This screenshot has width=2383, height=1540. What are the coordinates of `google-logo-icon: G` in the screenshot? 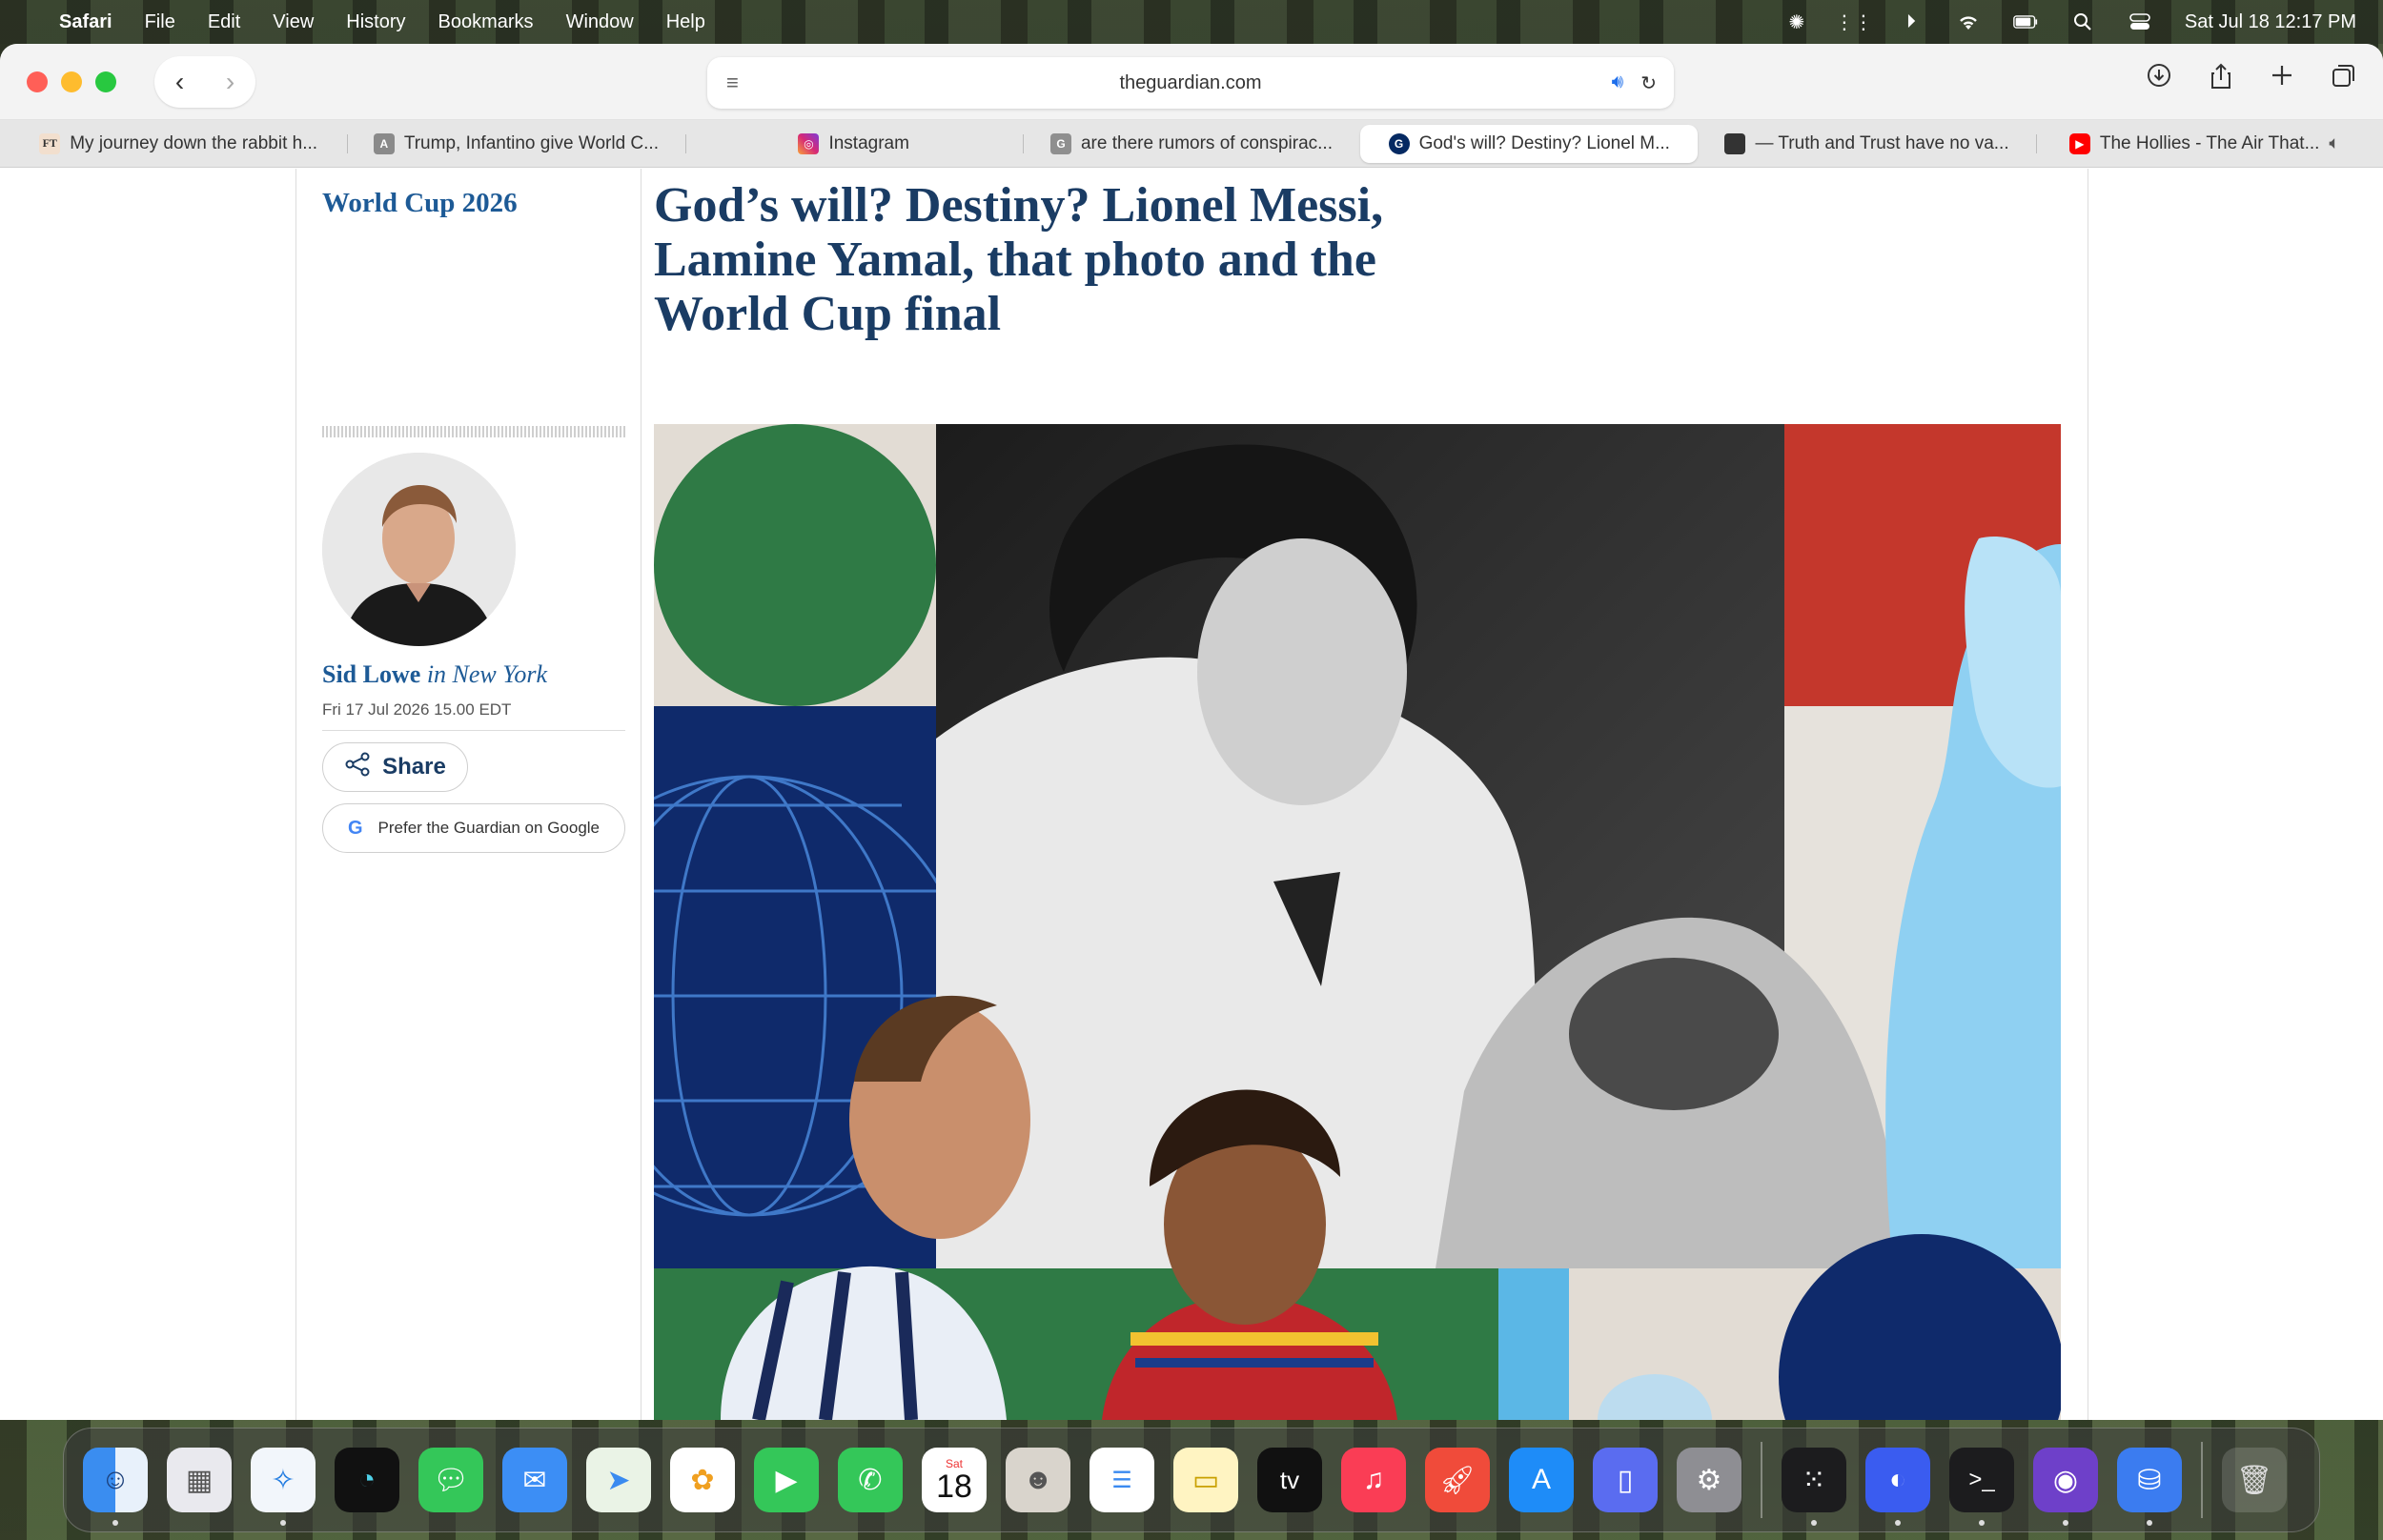 It's located at (355, 828).